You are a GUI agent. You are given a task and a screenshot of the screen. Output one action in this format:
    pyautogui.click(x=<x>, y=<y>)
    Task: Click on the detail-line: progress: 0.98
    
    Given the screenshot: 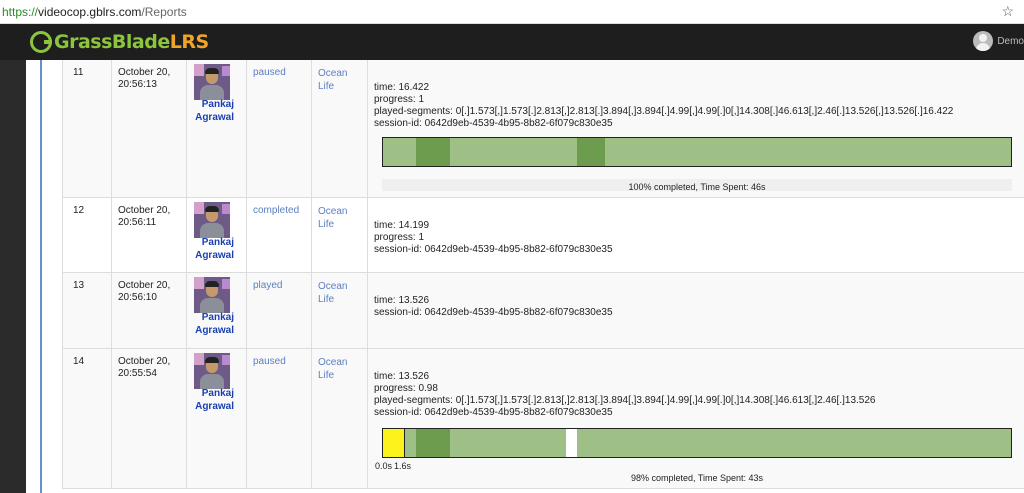 What is the action you would take?
    pyautogui.click(x=406, y=388)
    